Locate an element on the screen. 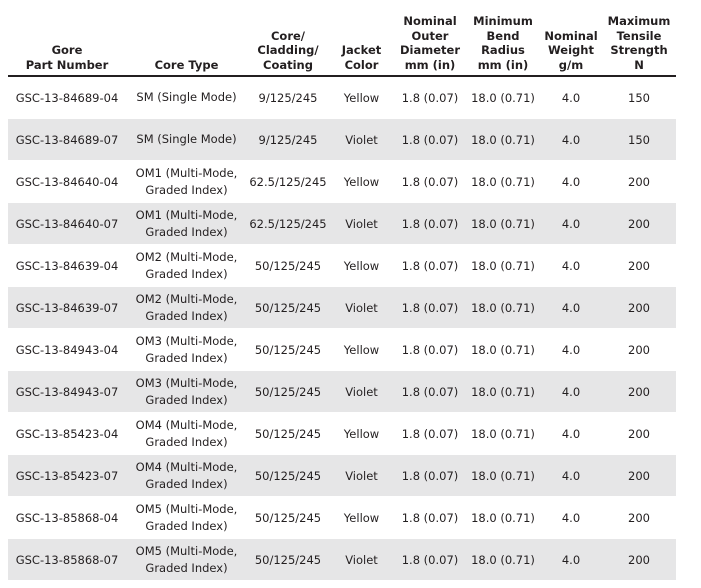  header-line: Radius is located at coordinates (503, 50).